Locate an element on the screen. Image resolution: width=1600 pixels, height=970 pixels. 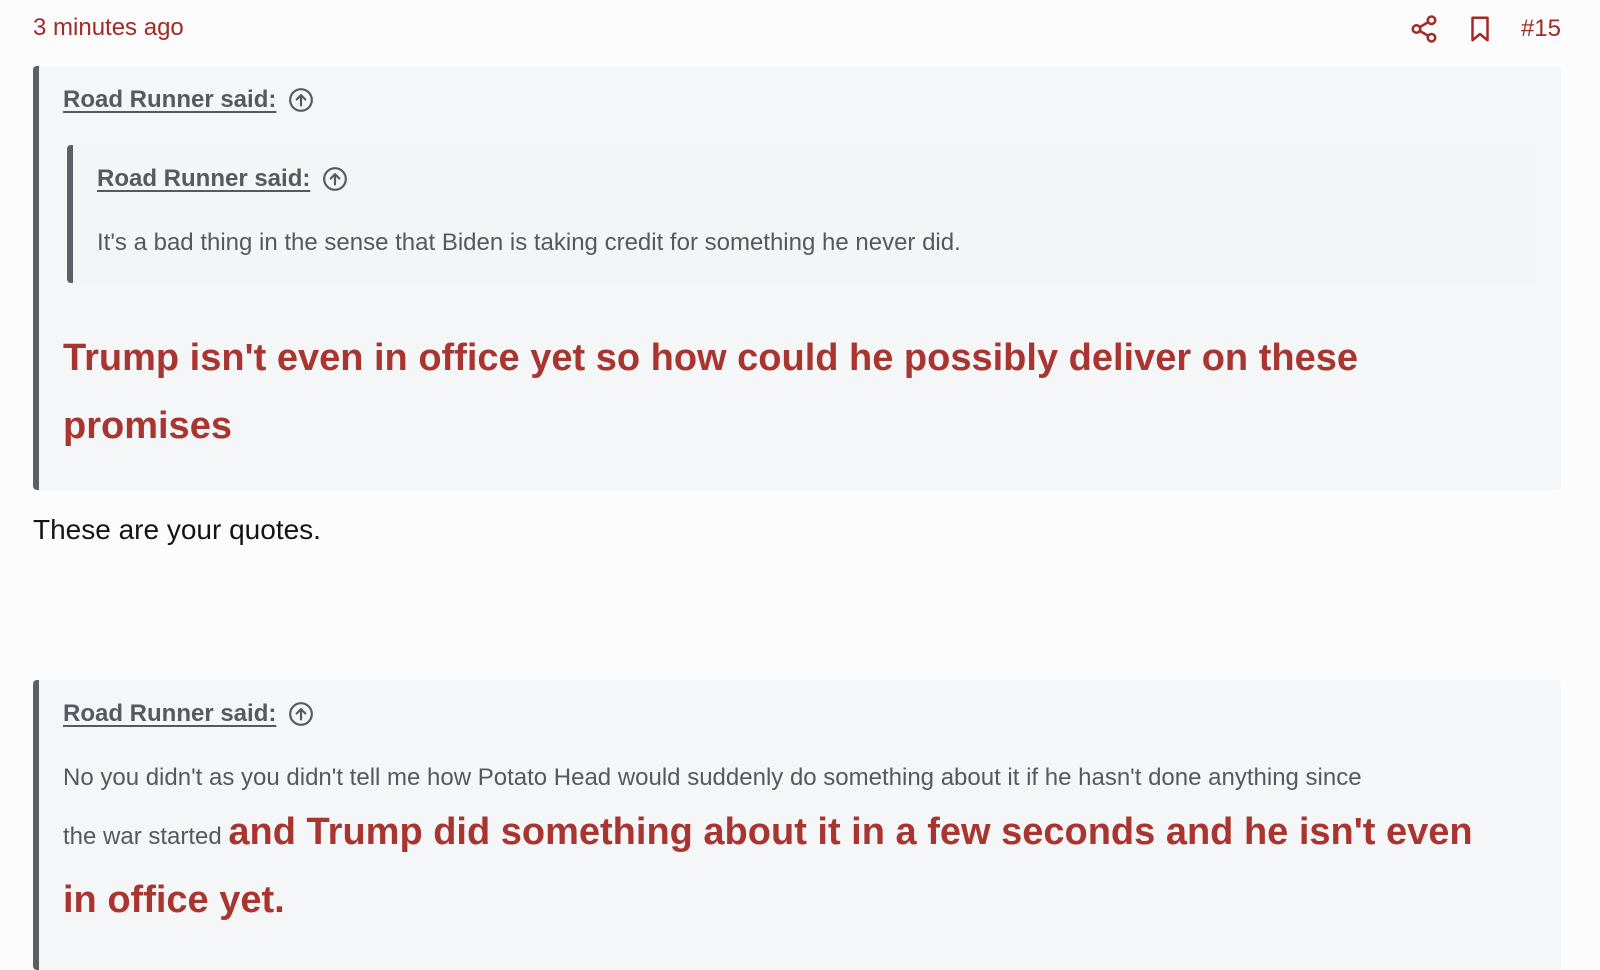
jump-to-nested-quote-icon is located at coordinates (335, 179).